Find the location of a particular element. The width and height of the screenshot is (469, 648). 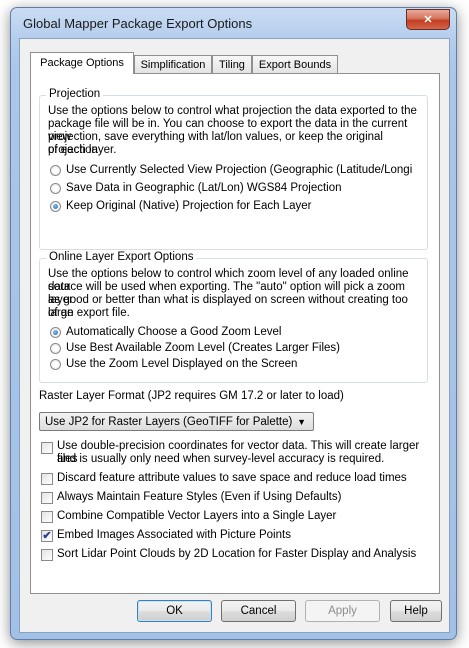

cancel-button: Cancel is located at coordinates (258, 611).